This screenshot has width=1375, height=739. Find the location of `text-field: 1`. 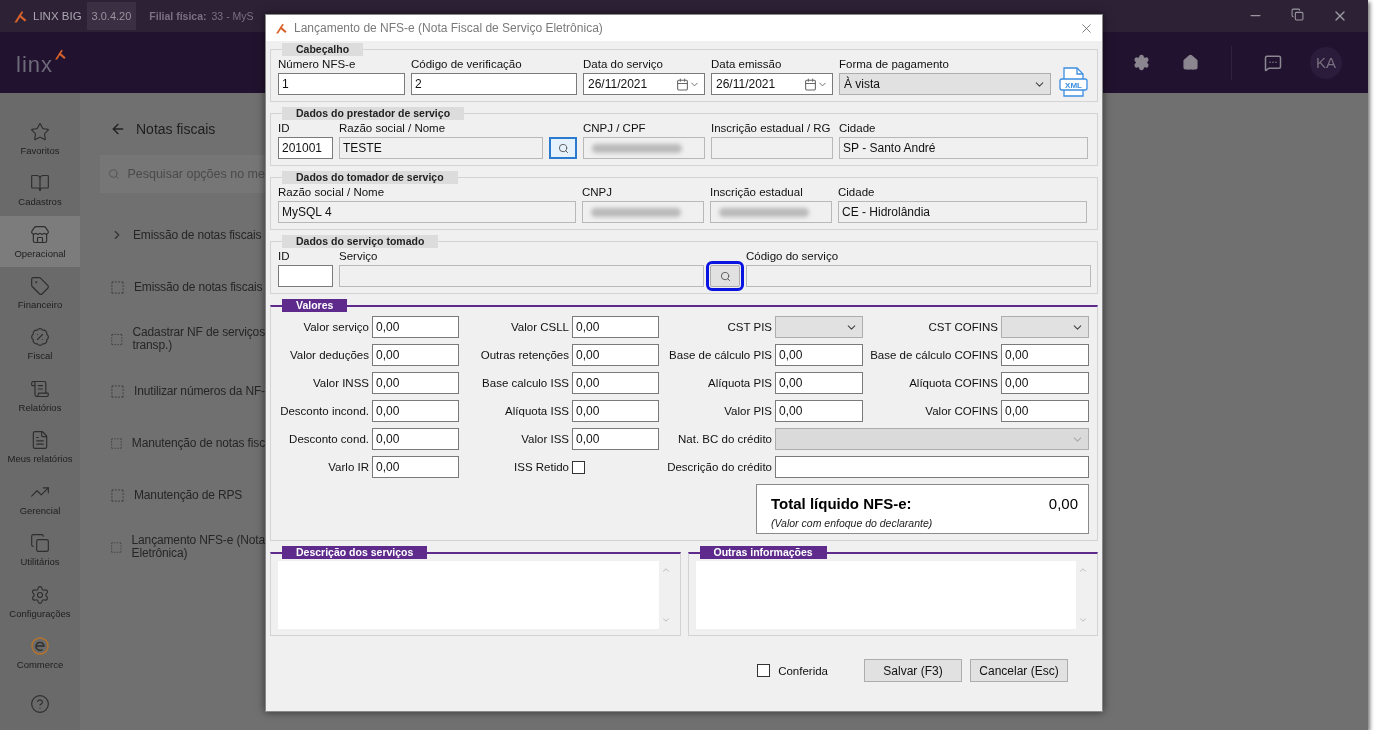

text-field: 1 is located at coordinates (341, 84).